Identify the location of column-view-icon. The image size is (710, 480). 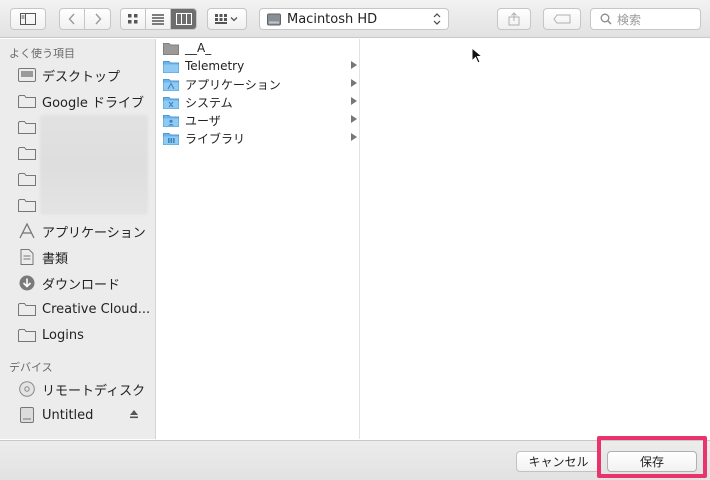
(183, 19).